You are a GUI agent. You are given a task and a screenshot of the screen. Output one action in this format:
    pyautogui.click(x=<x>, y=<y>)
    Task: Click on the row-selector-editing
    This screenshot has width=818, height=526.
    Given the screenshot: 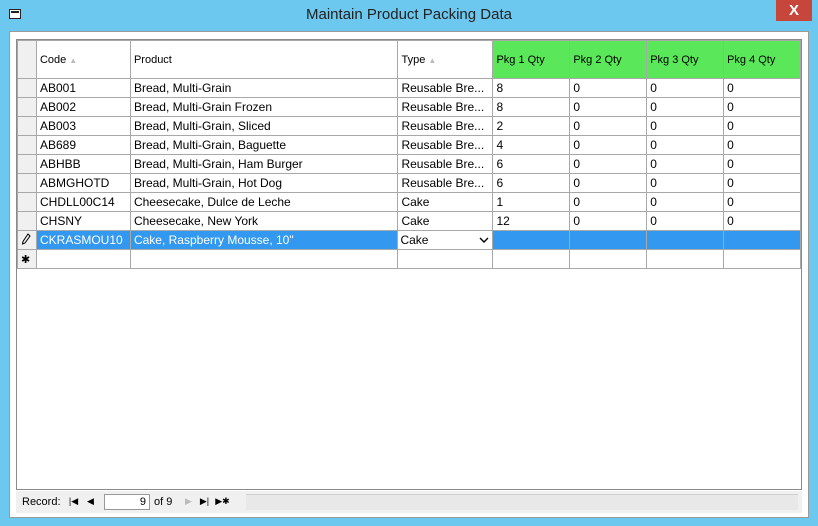 What is the action you would take?
    pyautogui.click(x=27, y=240)
    